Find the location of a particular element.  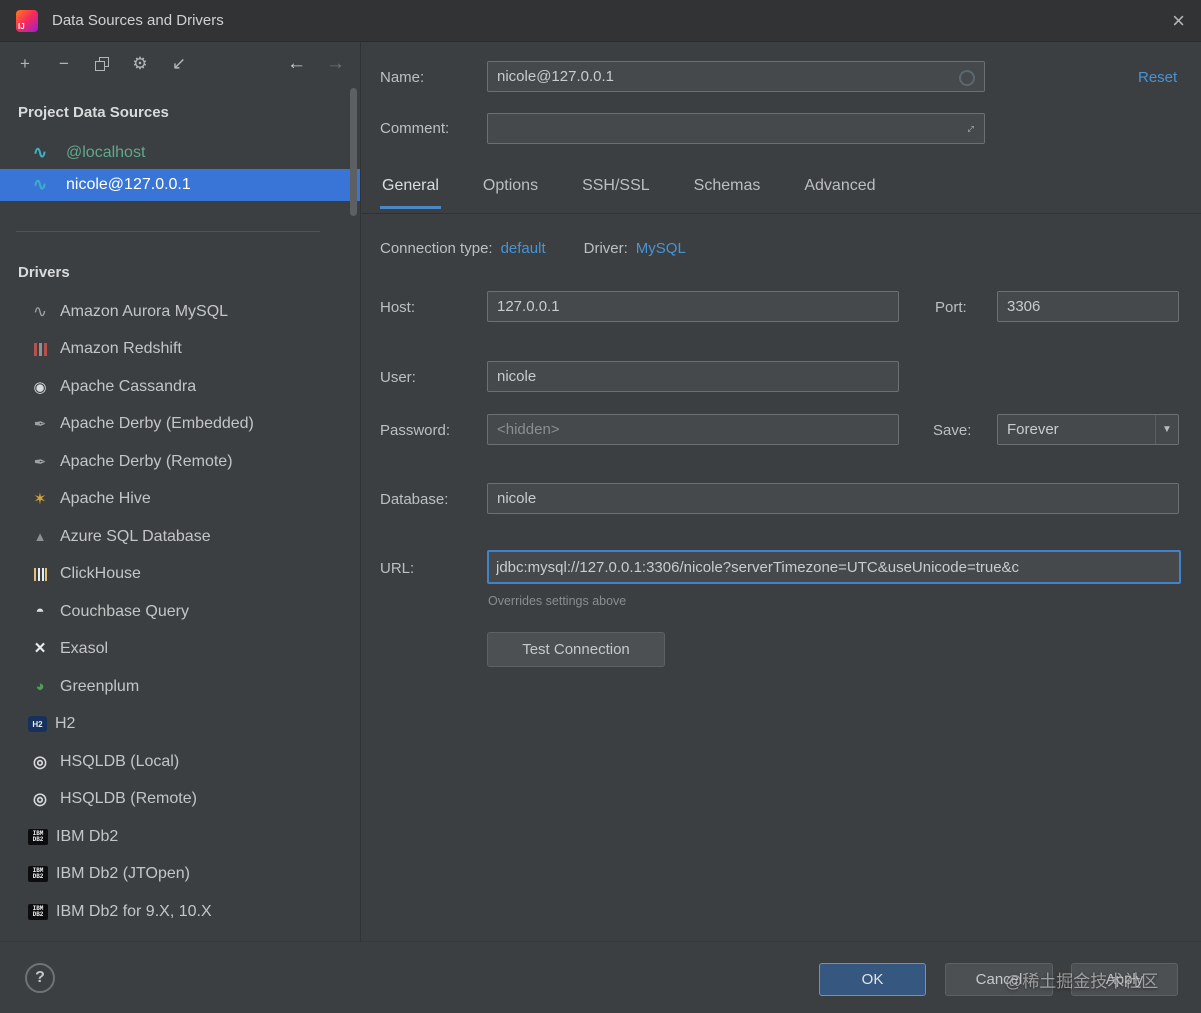

driver-item: IBM Db2 is located at coordinates (180, 837).